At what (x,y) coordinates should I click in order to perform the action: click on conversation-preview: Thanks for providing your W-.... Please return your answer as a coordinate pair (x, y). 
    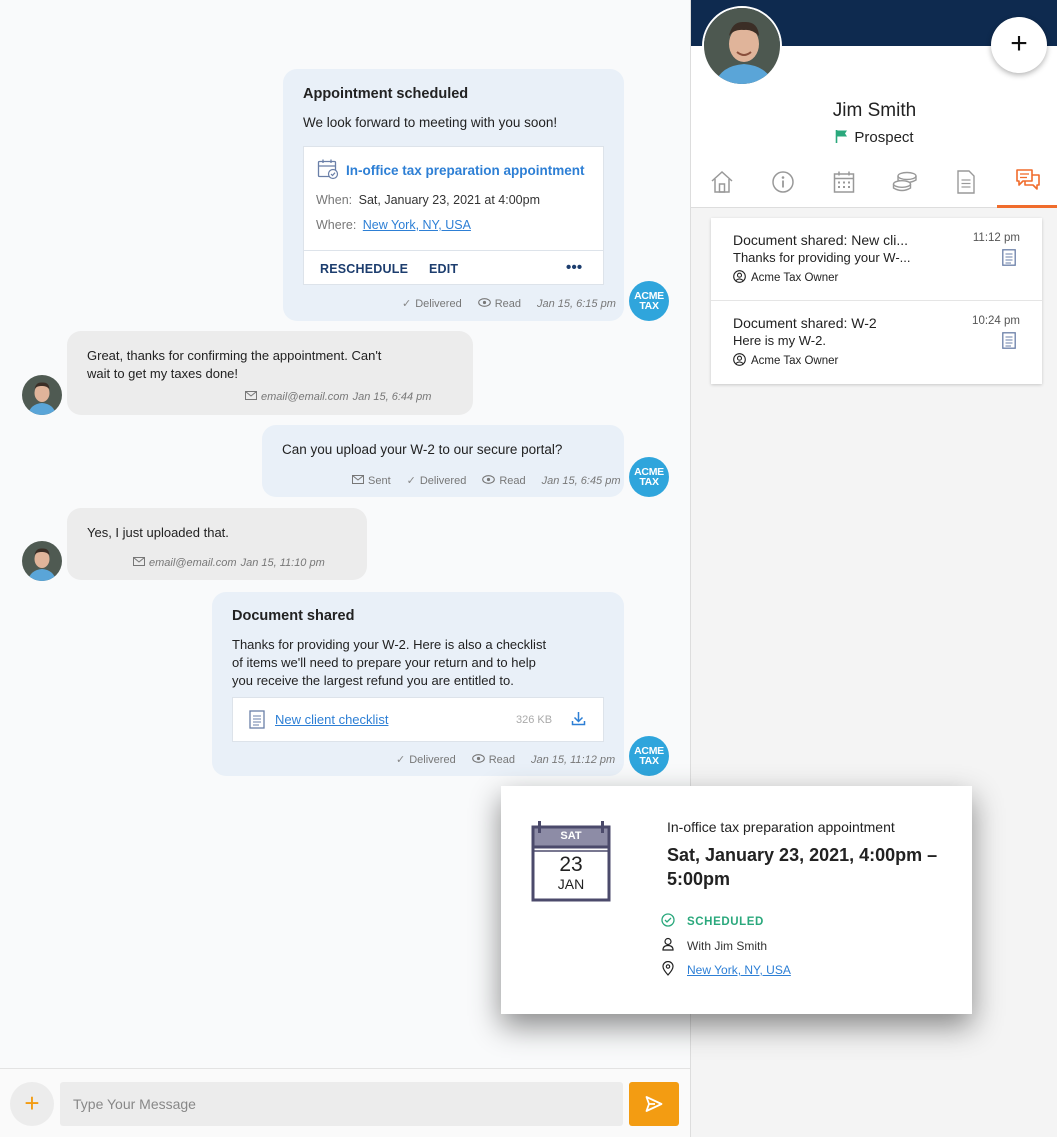
    Looking at the image, I should click on (822, 257).